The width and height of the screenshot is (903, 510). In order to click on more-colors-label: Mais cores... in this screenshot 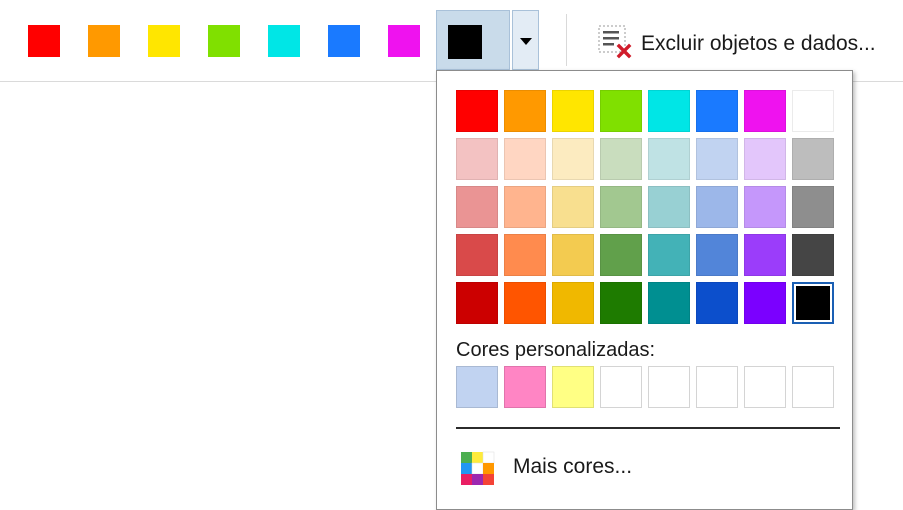, I will do `click(573, 466)`.